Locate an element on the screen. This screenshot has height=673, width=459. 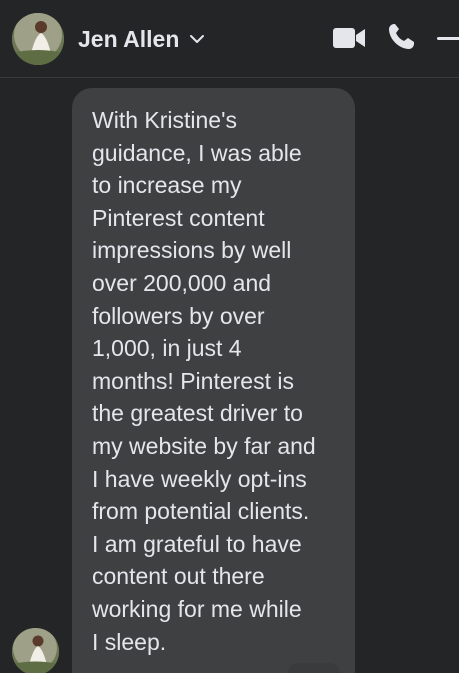
contact-name: Jen Allen is located at coordinates (128, 39).